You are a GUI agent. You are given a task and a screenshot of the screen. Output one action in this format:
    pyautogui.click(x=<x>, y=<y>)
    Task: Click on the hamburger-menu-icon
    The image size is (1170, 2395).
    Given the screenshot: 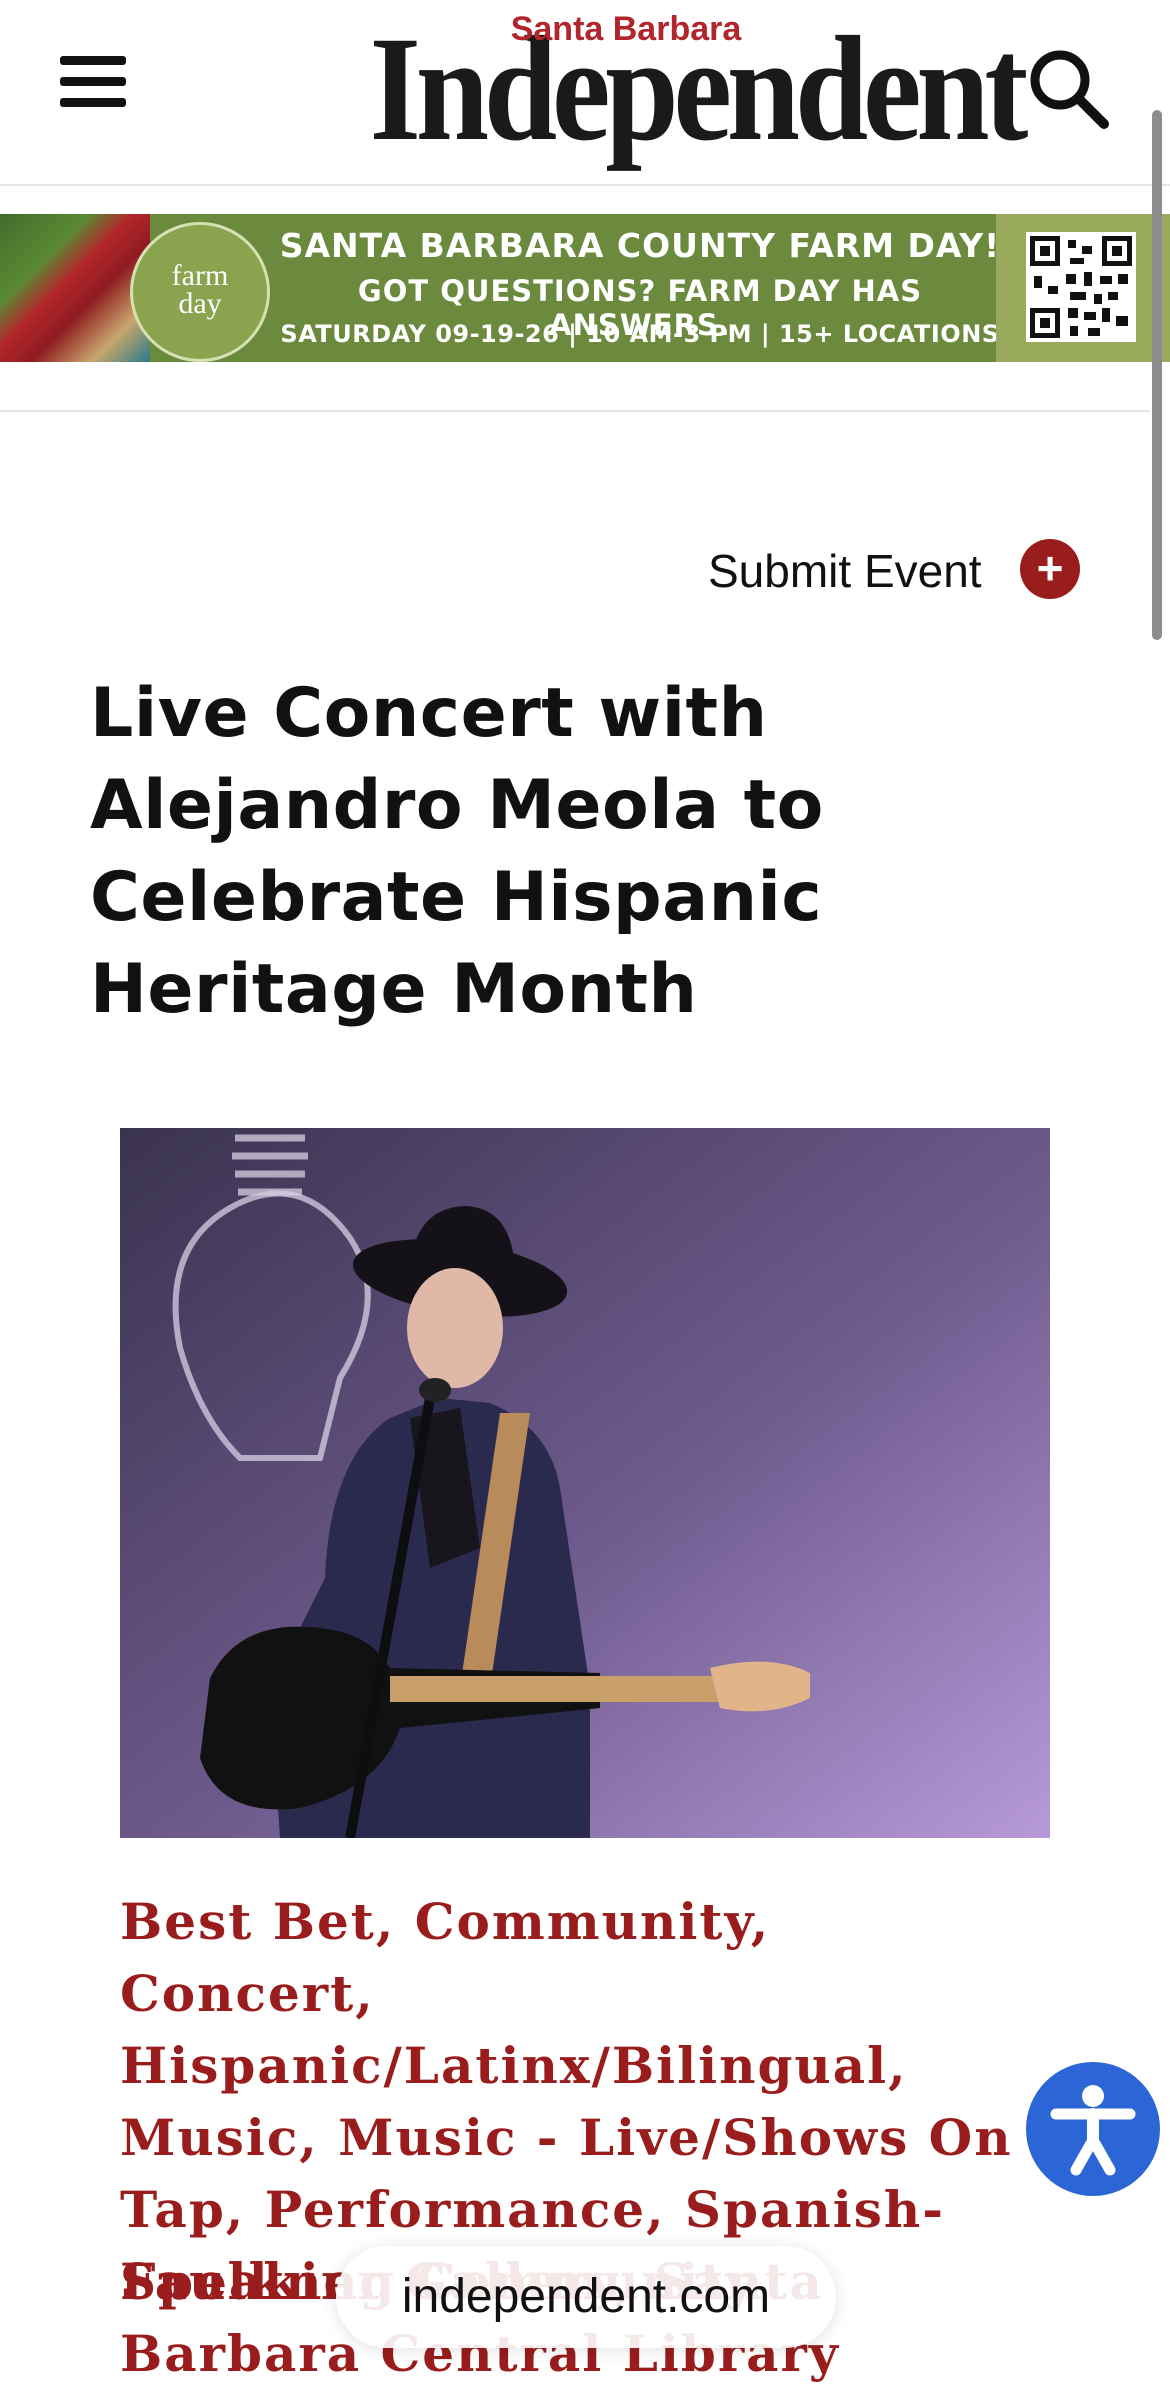 What is the action you would take?
    pyautogui.click(x=93, y=82)
    